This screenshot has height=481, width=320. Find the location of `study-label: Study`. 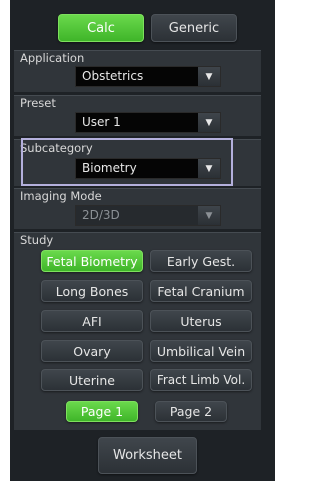

study-label: Study is located at coordinates (37, 240).